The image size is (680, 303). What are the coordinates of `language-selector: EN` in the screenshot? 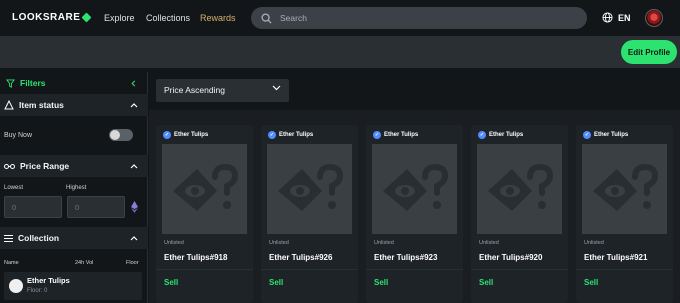 It's located at (616, 17).